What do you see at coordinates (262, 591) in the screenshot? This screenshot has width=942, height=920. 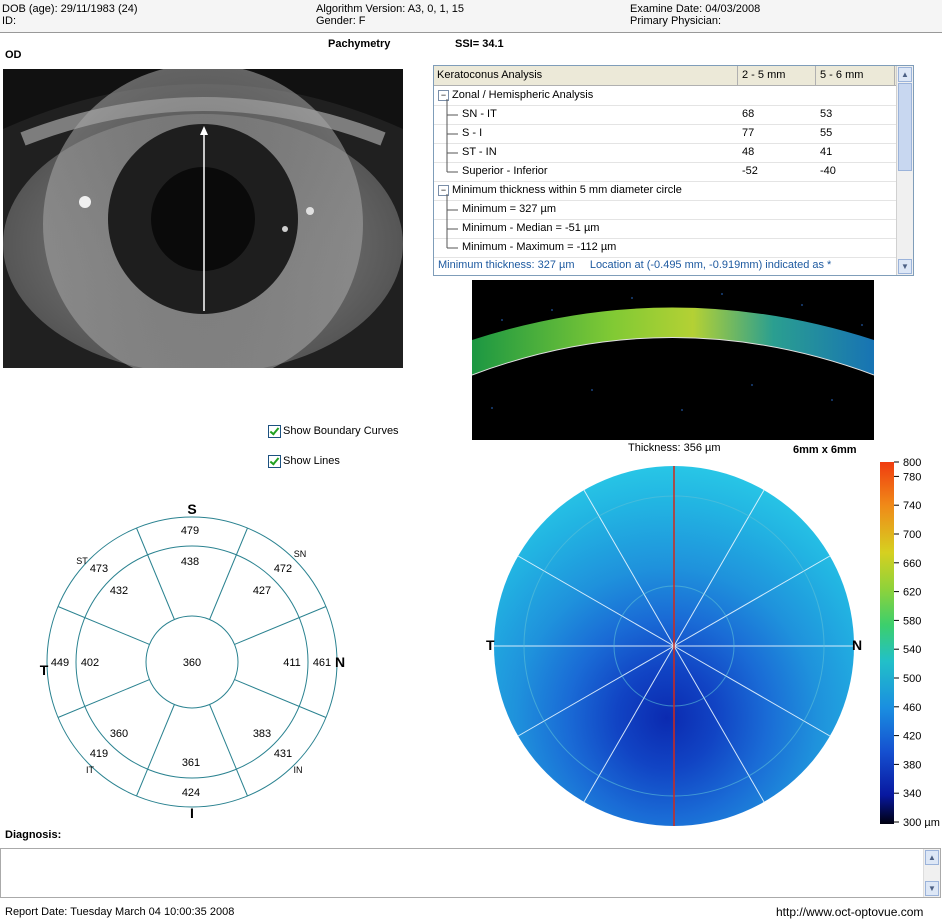 I see `sector-inner-sn: 427` at bounding box center [262, 591].